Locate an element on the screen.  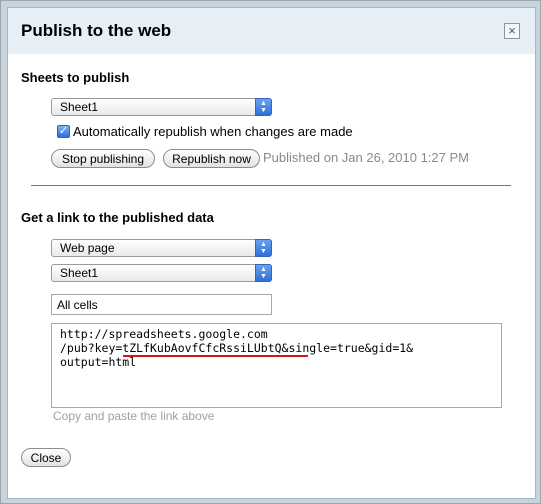
auto-republish-checkbox: ✓ is located at coordinates (63, 131).